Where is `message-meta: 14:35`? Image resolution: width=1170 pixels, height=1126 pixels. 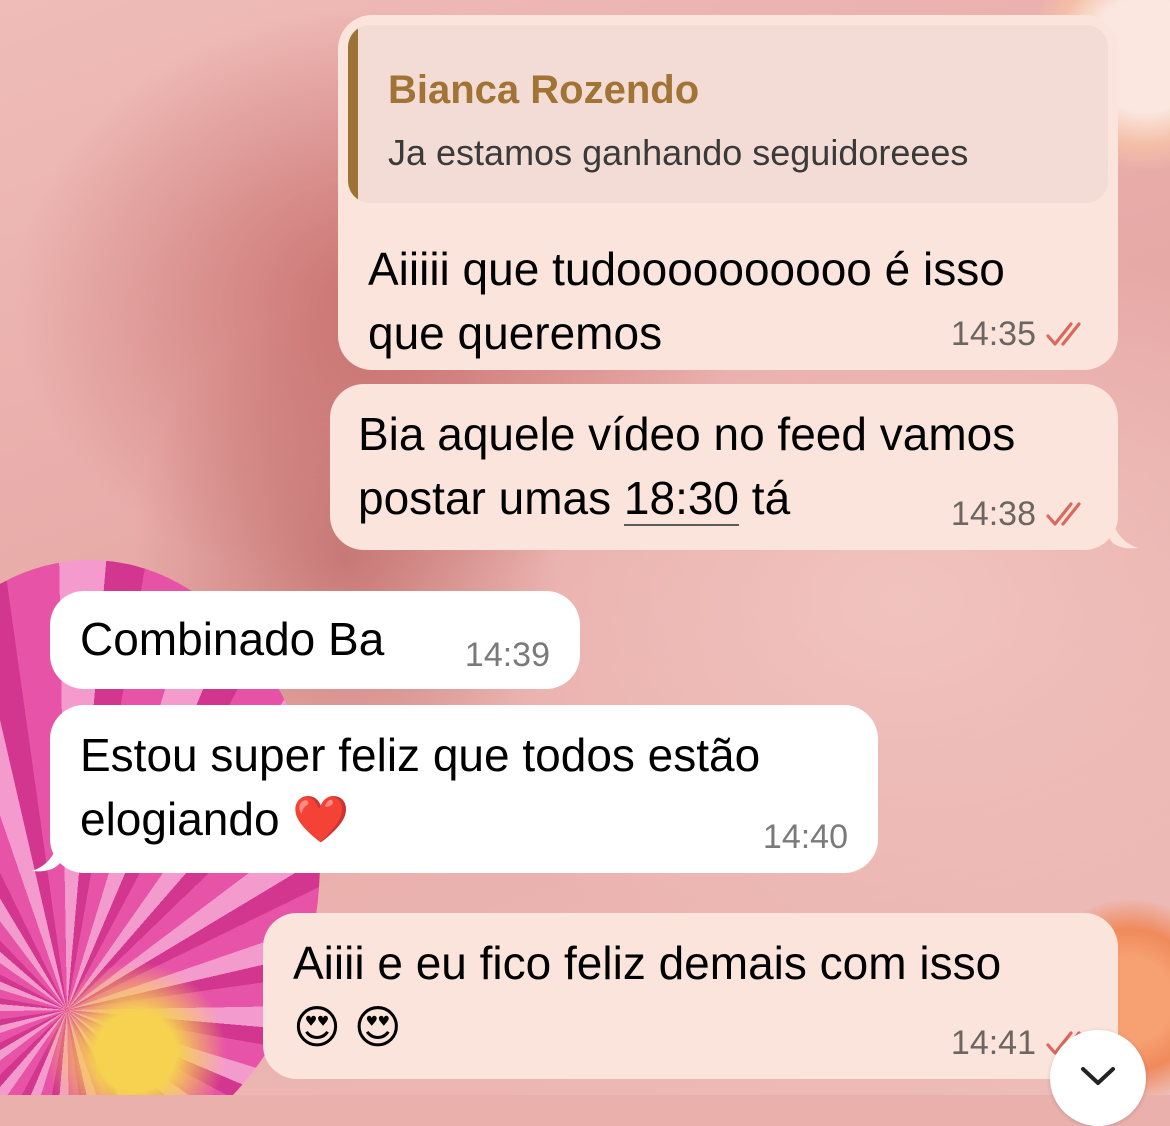 message-meta: 14:35 is located at coordinates (1020, 334).